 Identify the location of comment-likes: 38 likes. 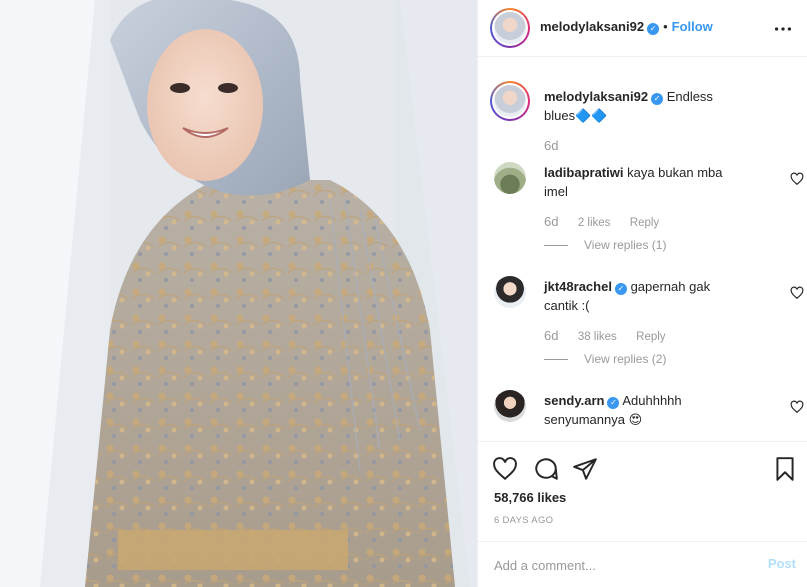
(597, 337).